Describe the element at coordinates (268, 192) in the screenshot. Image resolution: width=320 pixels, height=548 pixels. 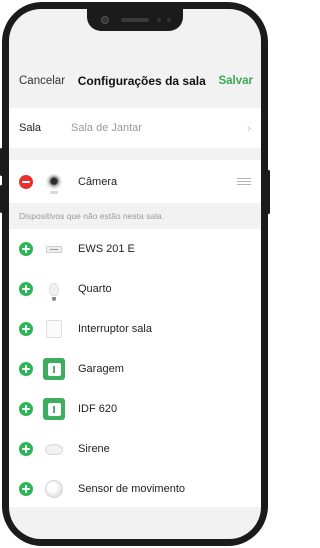
I see `power-button` at that location.